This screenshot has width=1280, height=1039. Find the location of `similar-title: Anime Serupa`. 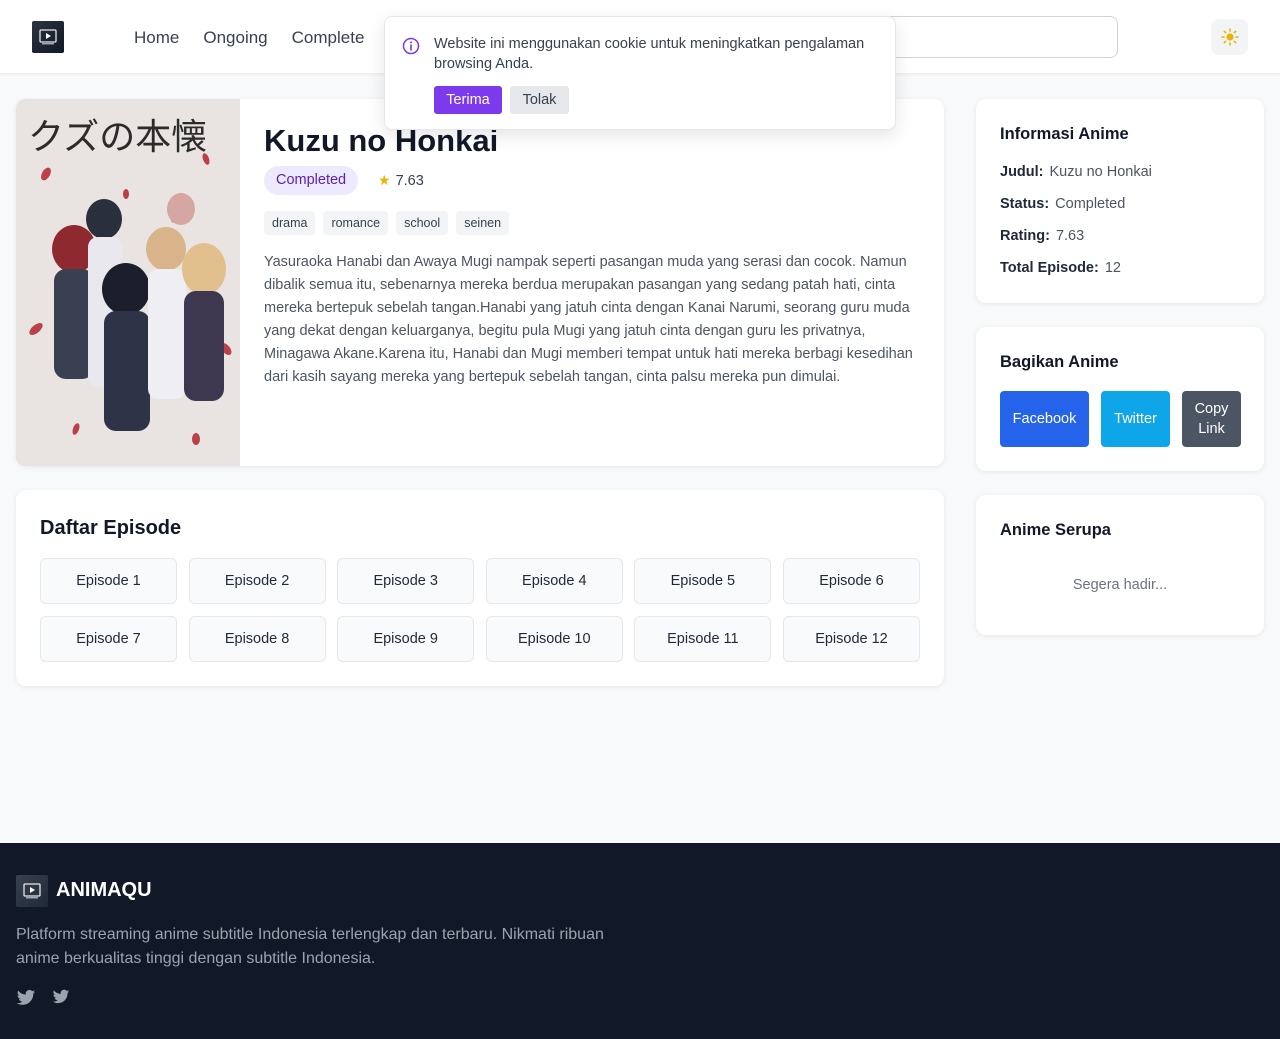

similar-title: Anime Serupa is located at coordinates (1055, 530).